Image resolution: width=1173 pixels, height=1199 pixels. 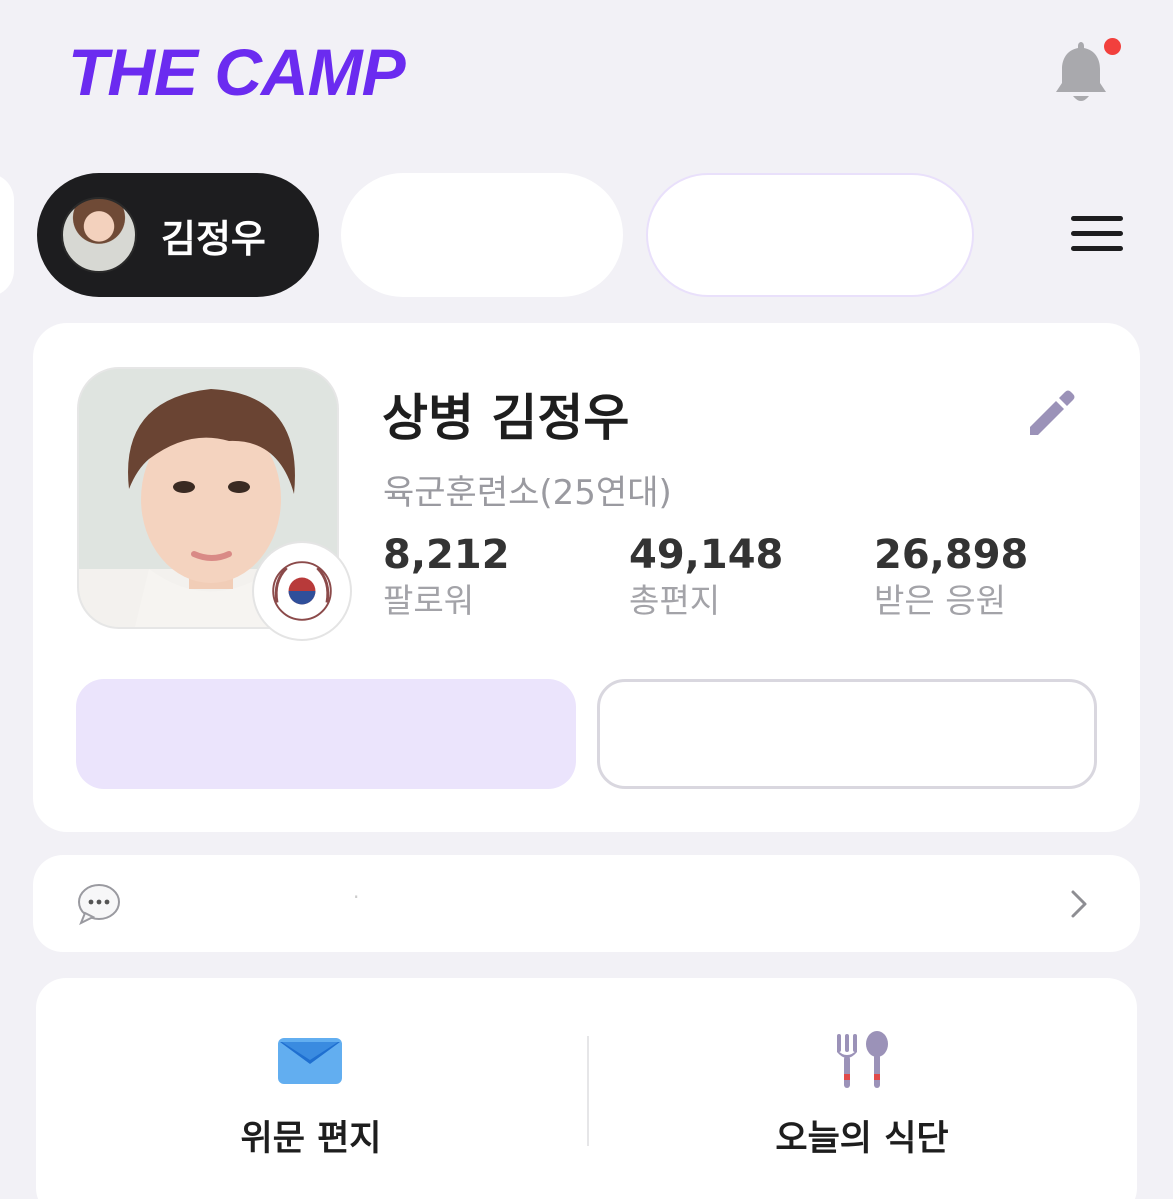 I want to click on app-logo: THE CAMP, so click(x=237, y=72).